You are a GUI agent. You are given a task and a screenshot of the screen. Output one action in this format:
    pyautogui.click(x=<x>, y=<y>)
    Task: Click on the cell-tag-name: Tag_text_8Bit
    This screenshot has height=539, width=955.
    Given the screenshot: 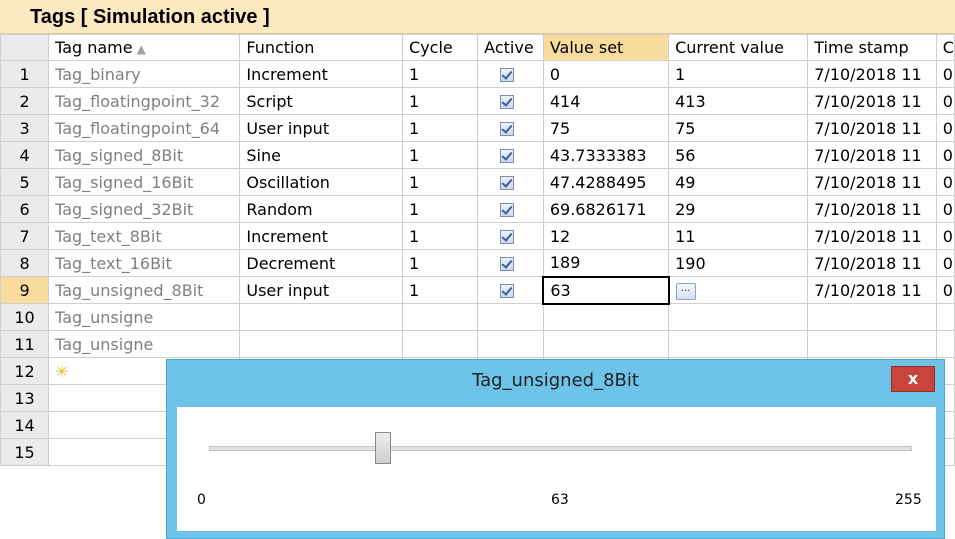 What is the action you would take?
    pyautogui.click(x=144, y=236)
    